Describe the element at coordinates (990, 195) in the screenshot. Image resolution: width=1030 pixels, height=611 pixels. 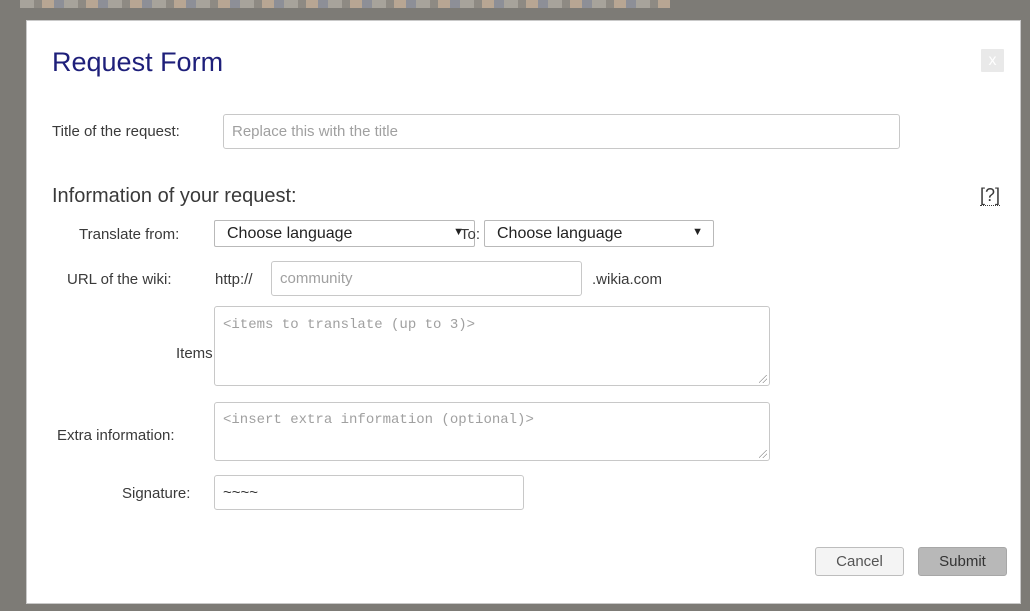
I see `help-link: [?]` at that location.